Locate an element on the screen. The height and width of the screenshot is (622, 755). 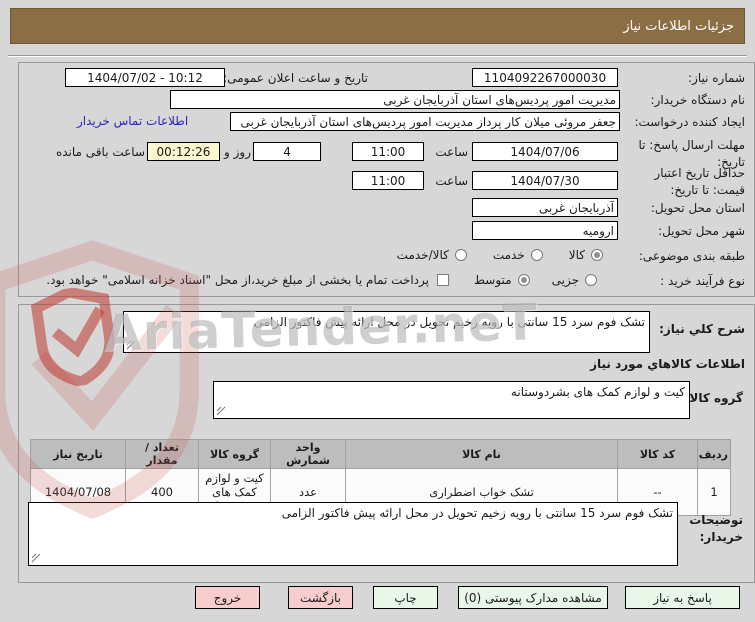
col-item-name: نام کالا is located at coordinates (481, 454).